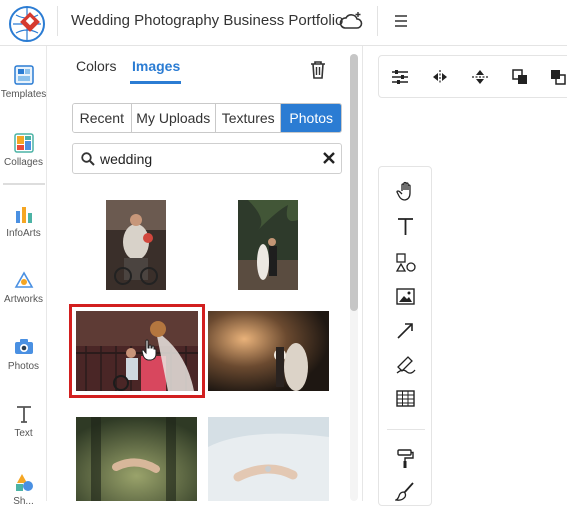  What do you see at coordinates (405, 191) in the screenshot?
I see `hand-pan-icon` at bounding box center [405, 191].